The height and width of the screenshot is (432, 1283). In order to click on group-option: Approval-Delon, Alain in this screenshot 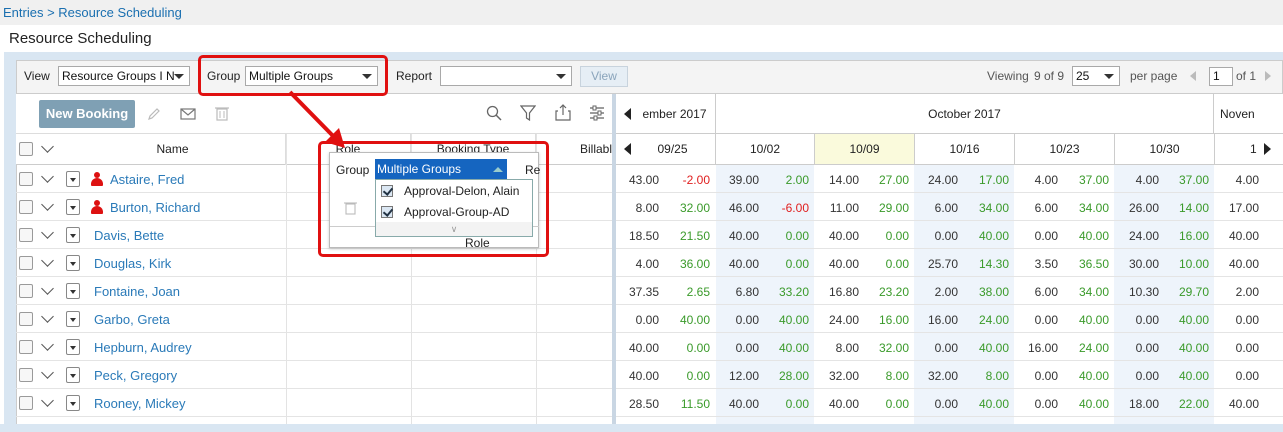, I will do `click(454, 191)`.